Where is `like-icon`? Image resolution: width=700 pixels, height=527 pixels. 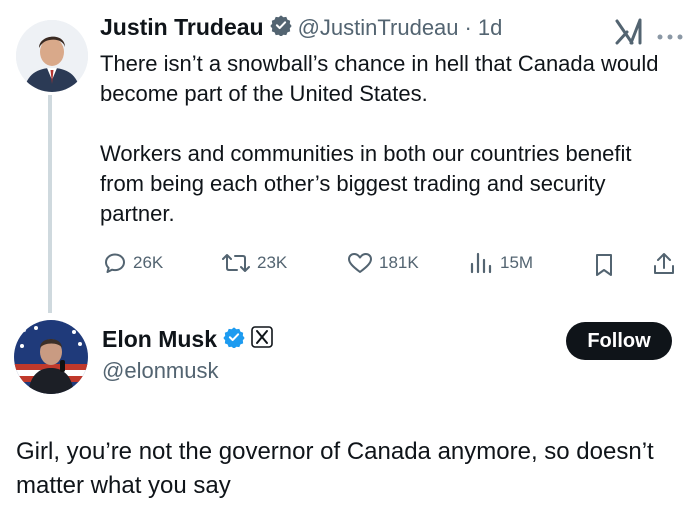 like-icon is located at coordinates (360, 263).